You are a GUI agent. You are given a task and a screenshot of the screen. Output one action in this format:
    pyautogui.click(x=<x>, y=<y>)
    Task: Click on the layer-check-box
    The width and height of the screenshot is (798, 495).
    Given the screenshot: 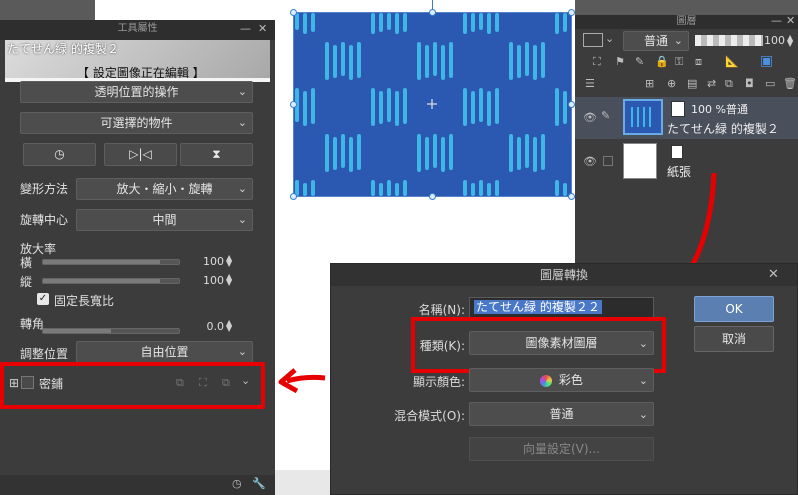 What is the action you would take?
    pyautogui.click(x=608, y=161)
    